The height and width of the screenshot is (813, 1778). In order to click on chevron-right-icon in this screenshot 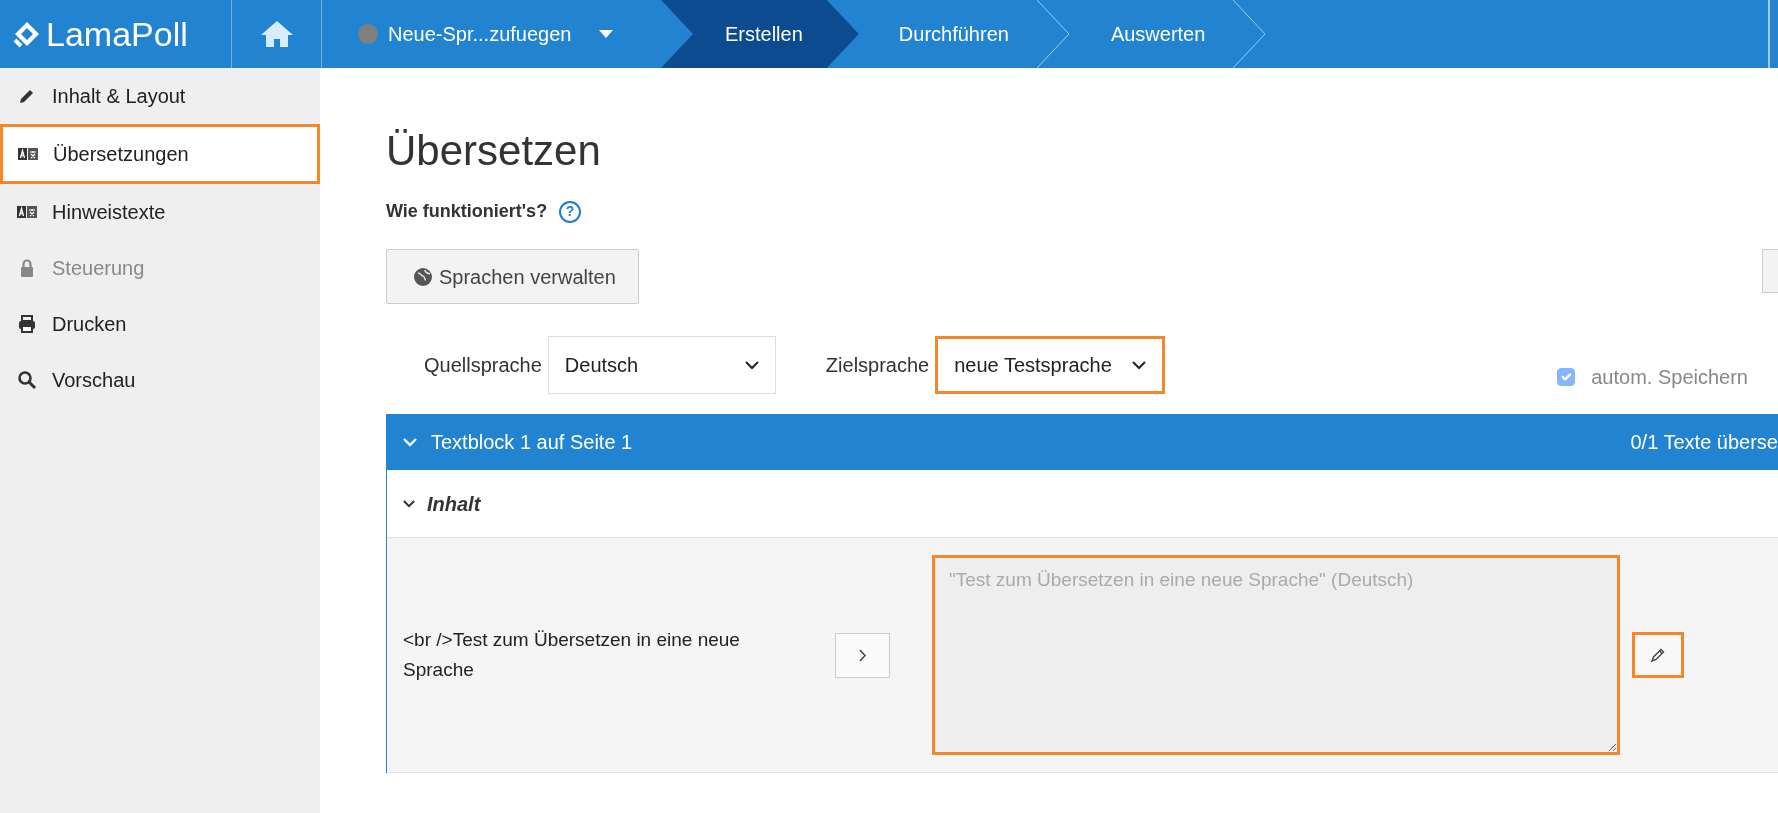, I will do `click(862, 655)`.